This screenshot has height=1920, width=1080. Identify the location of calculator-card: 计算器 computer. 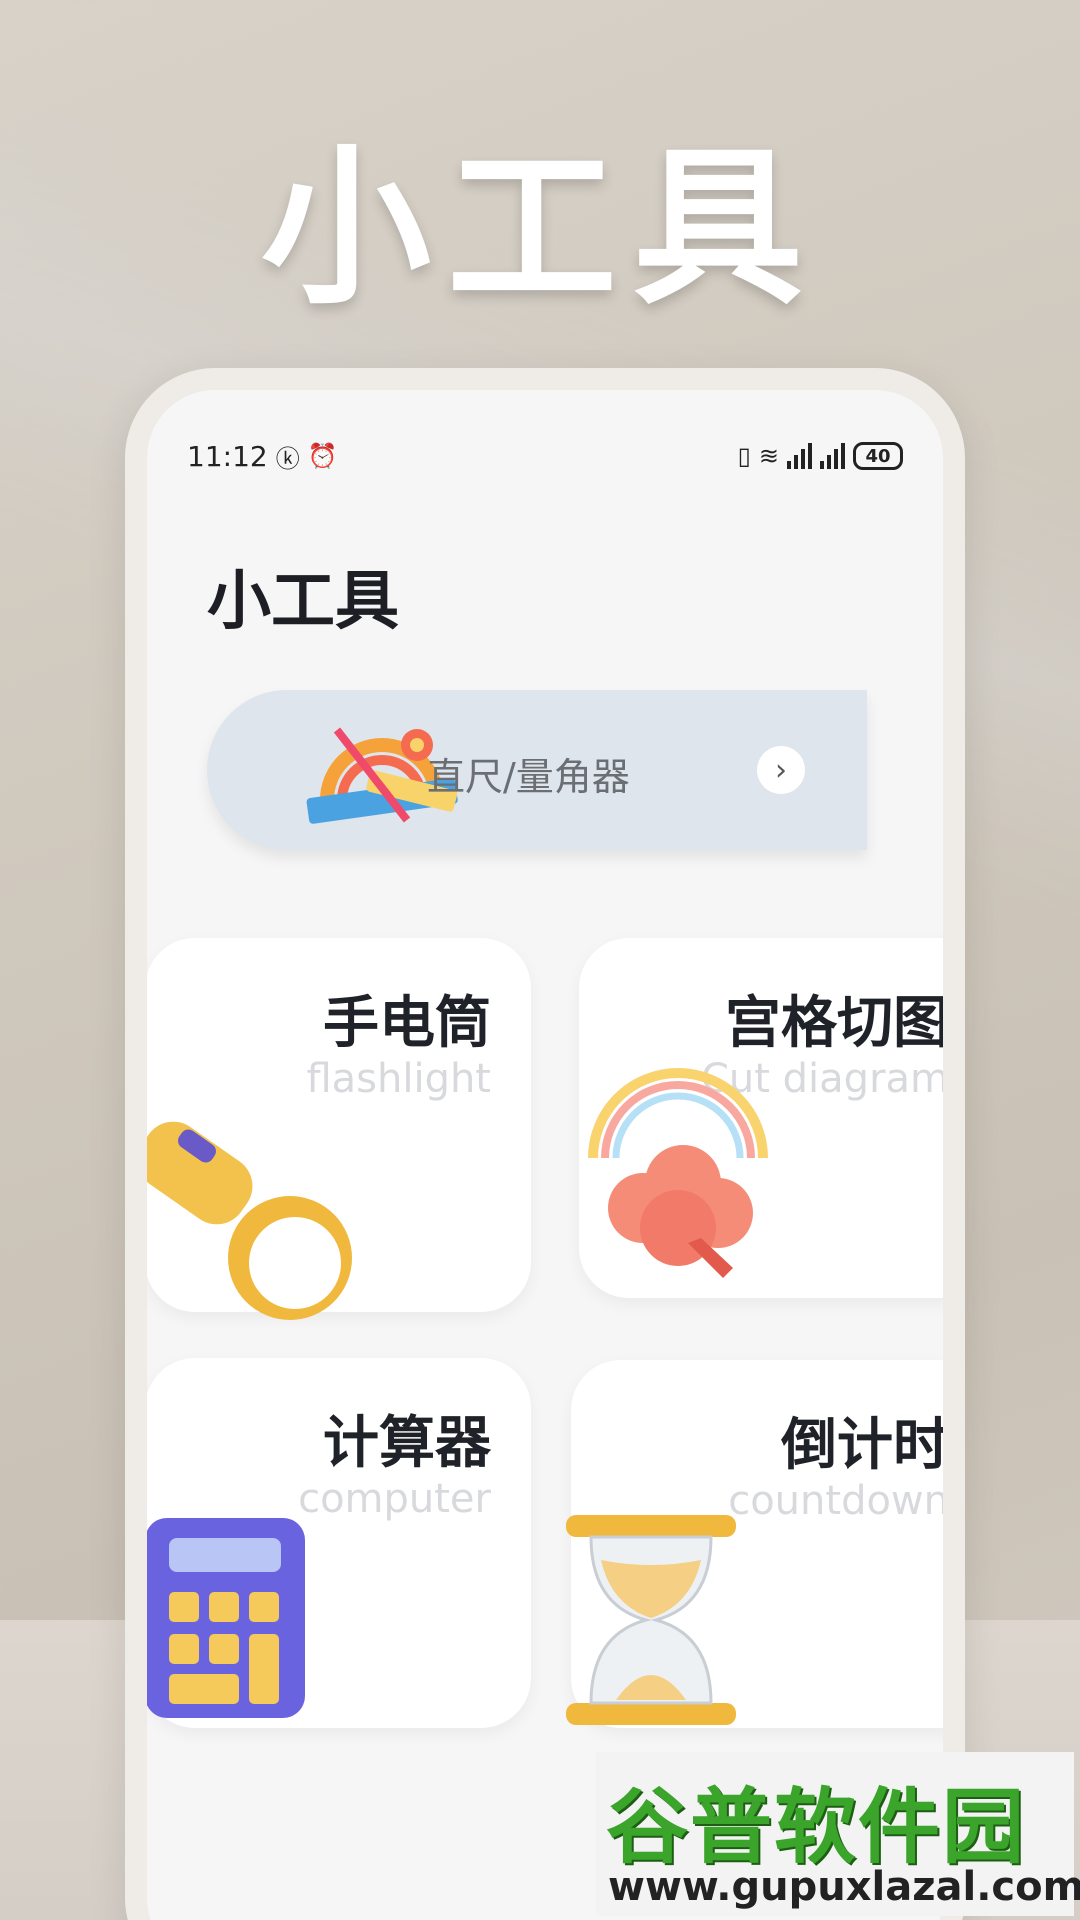
(339, 1543).